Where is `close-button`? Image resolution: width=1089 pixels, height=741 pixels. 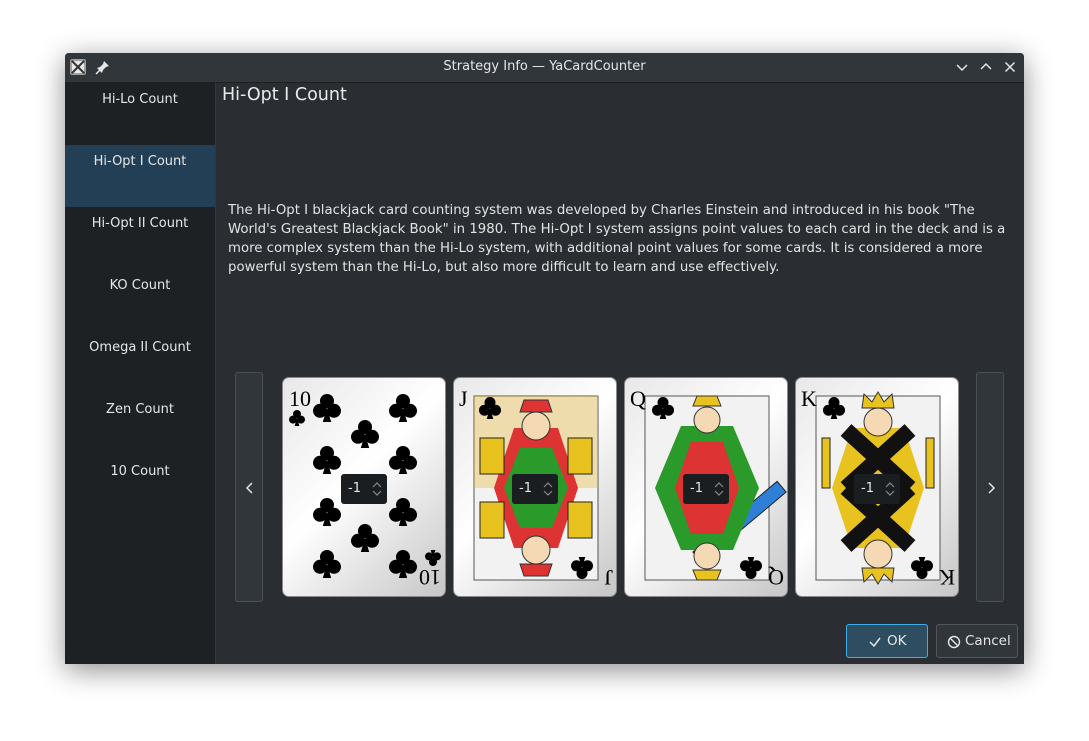
close-button is located at coordinates (1010, 67).